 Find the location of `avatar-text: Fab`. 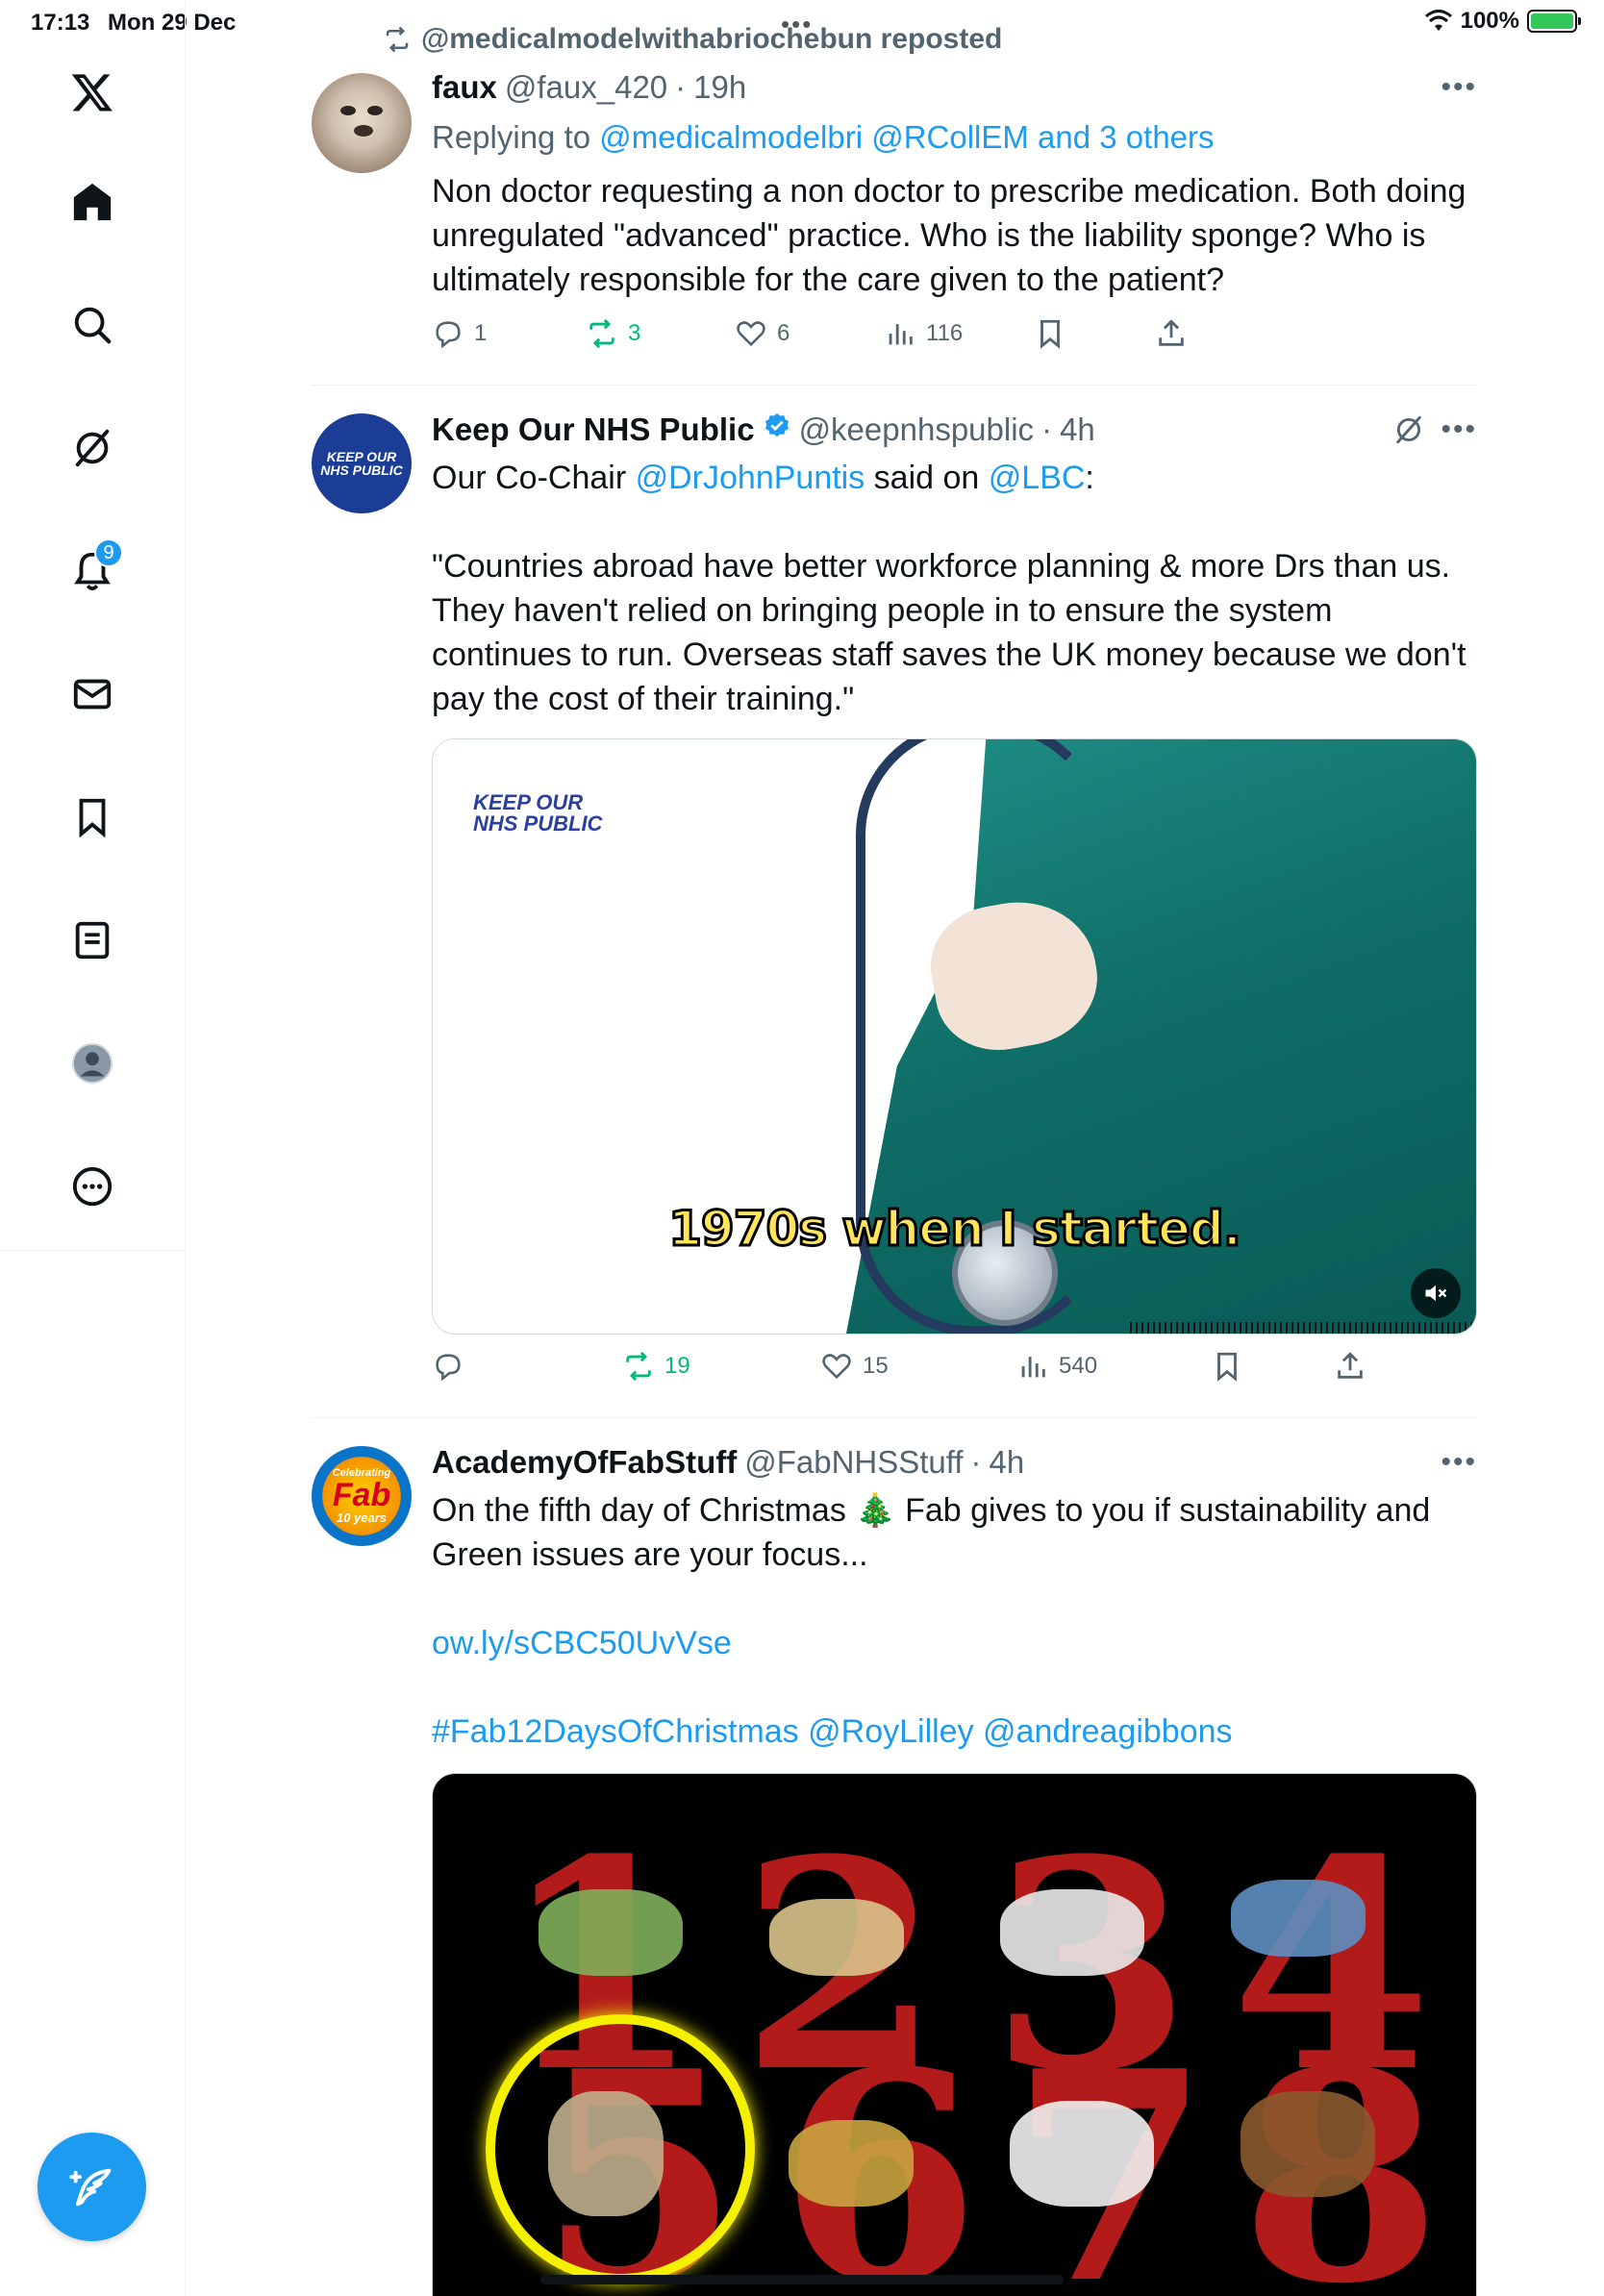

avatar-text: Fab is located at coordinates (361, 1495).